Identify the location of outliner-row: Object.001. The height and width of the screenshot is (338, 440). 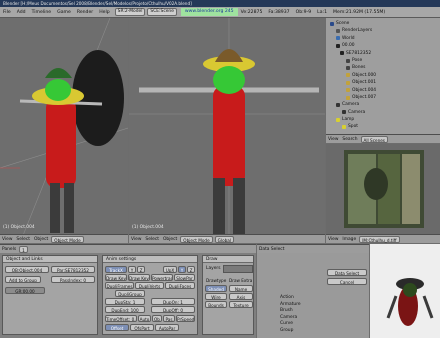
(384, 82).